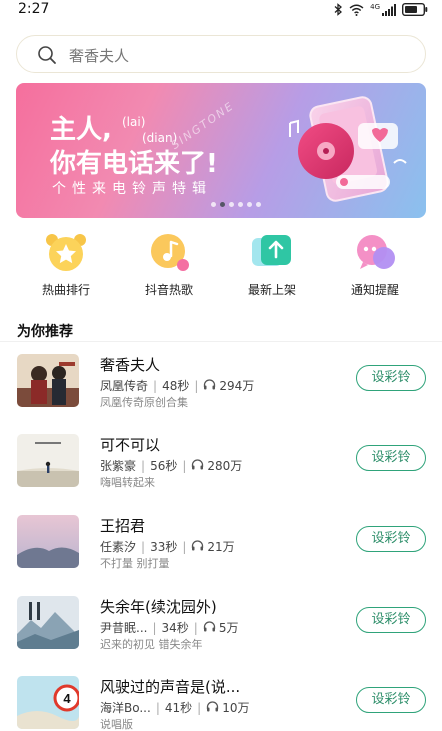 This screenshot has width=442, height=731. Describe the element at coordinates (236, 204) in the screenshot. I see `banner-pagination` at that location.